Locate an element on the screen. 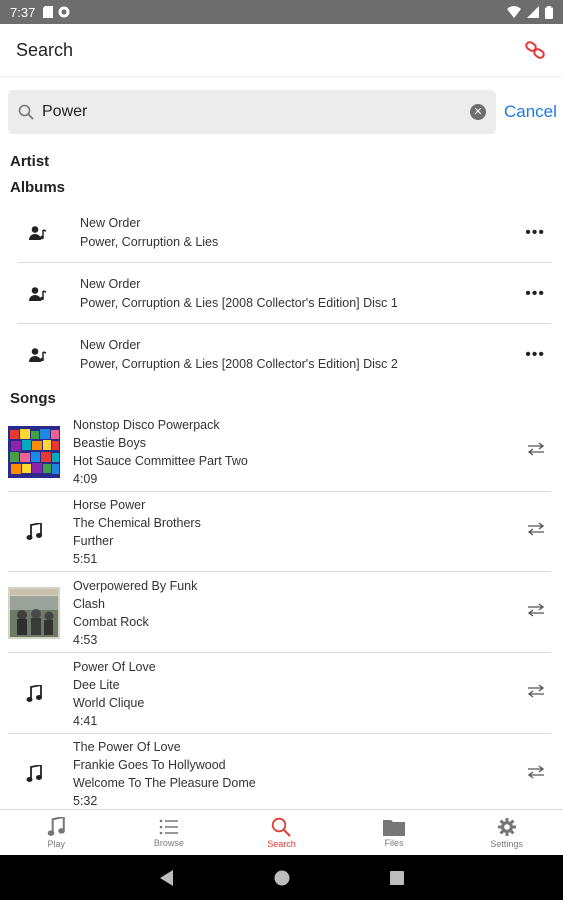  bottom-tab-bar: Play Browse Search Files Settings is located at coordinates (281, 832).